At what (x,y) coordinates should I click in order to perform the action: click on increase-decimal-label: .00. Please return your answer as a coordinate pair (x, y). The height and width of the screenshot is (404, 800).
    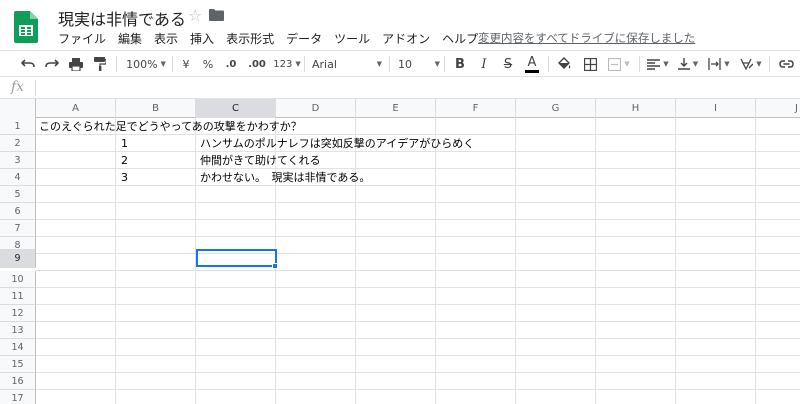
    Looking at the image, I should click on (257, 64).